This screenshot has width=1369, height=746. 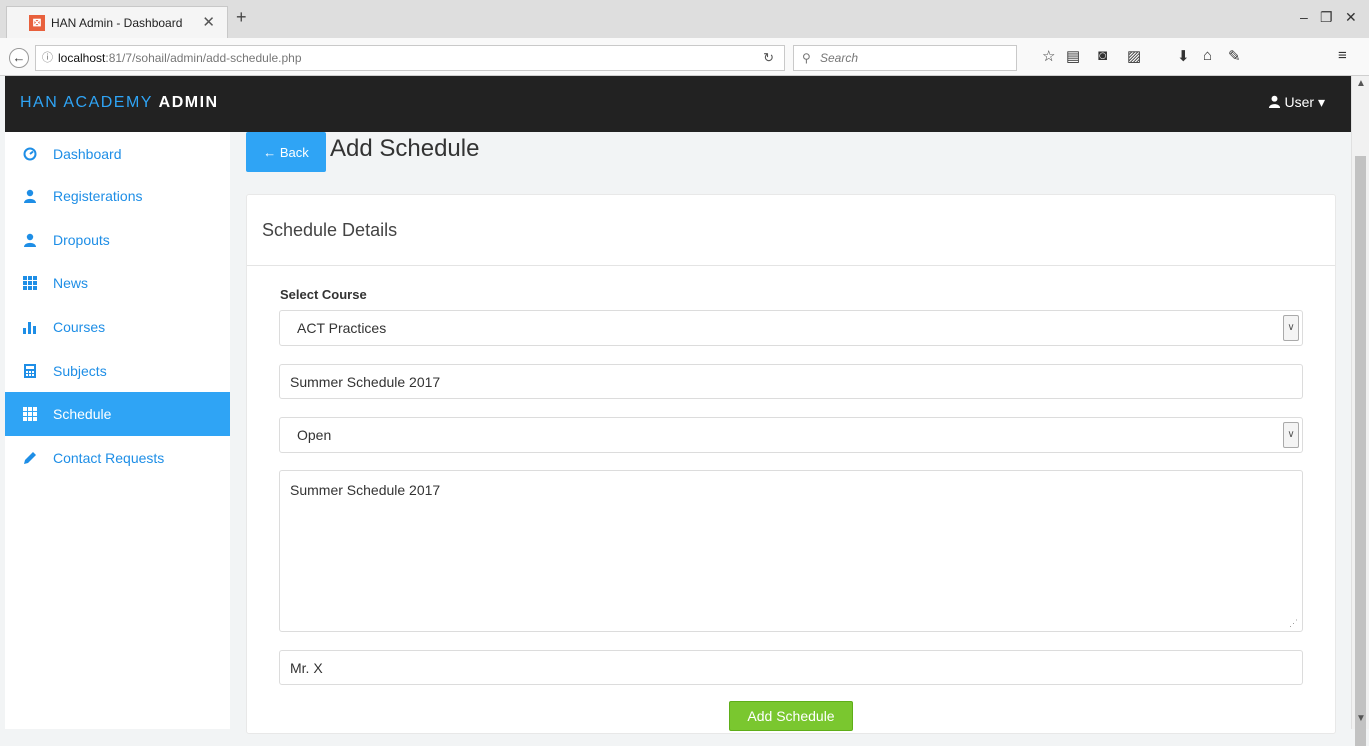 What do you see at coordinates (79, 327) in the screenshot?
I see `sidebar-item-label: Courses` at bounding box center [79, 327].